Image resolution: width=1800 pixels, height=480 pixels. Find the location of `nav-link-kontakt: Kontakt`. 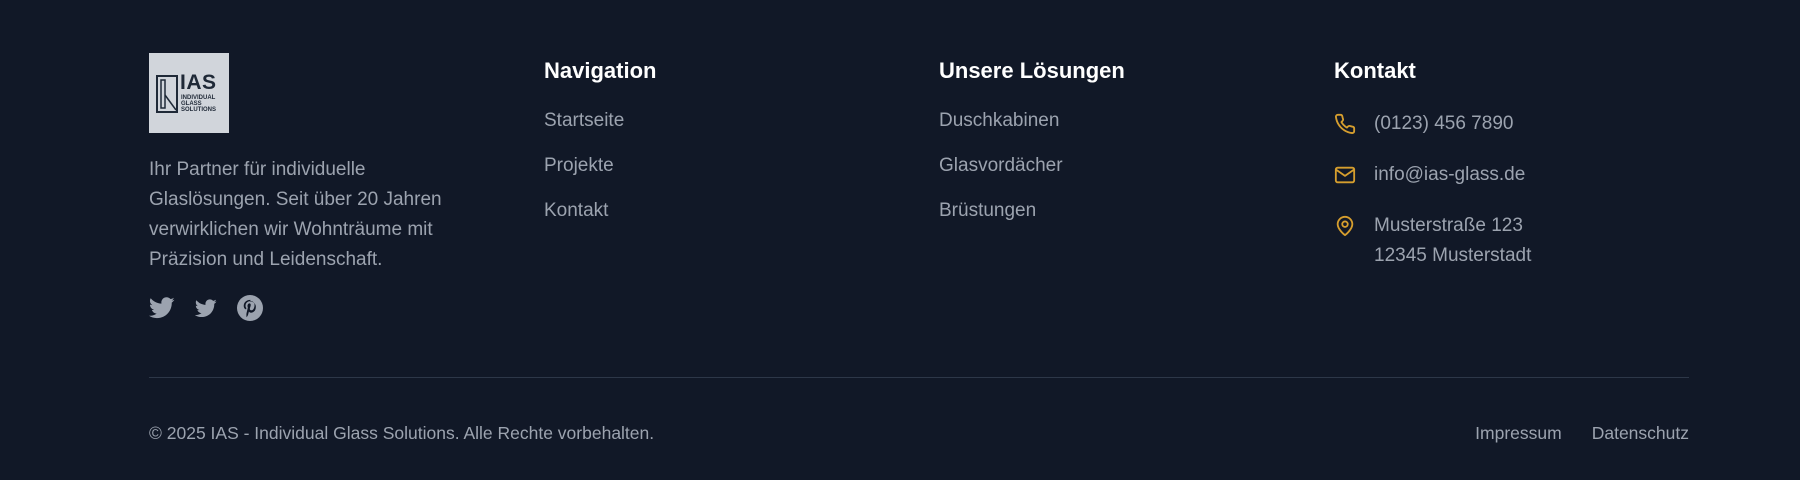

nav-link-kontakt: Kontakt is located at coordinates (741, 211).